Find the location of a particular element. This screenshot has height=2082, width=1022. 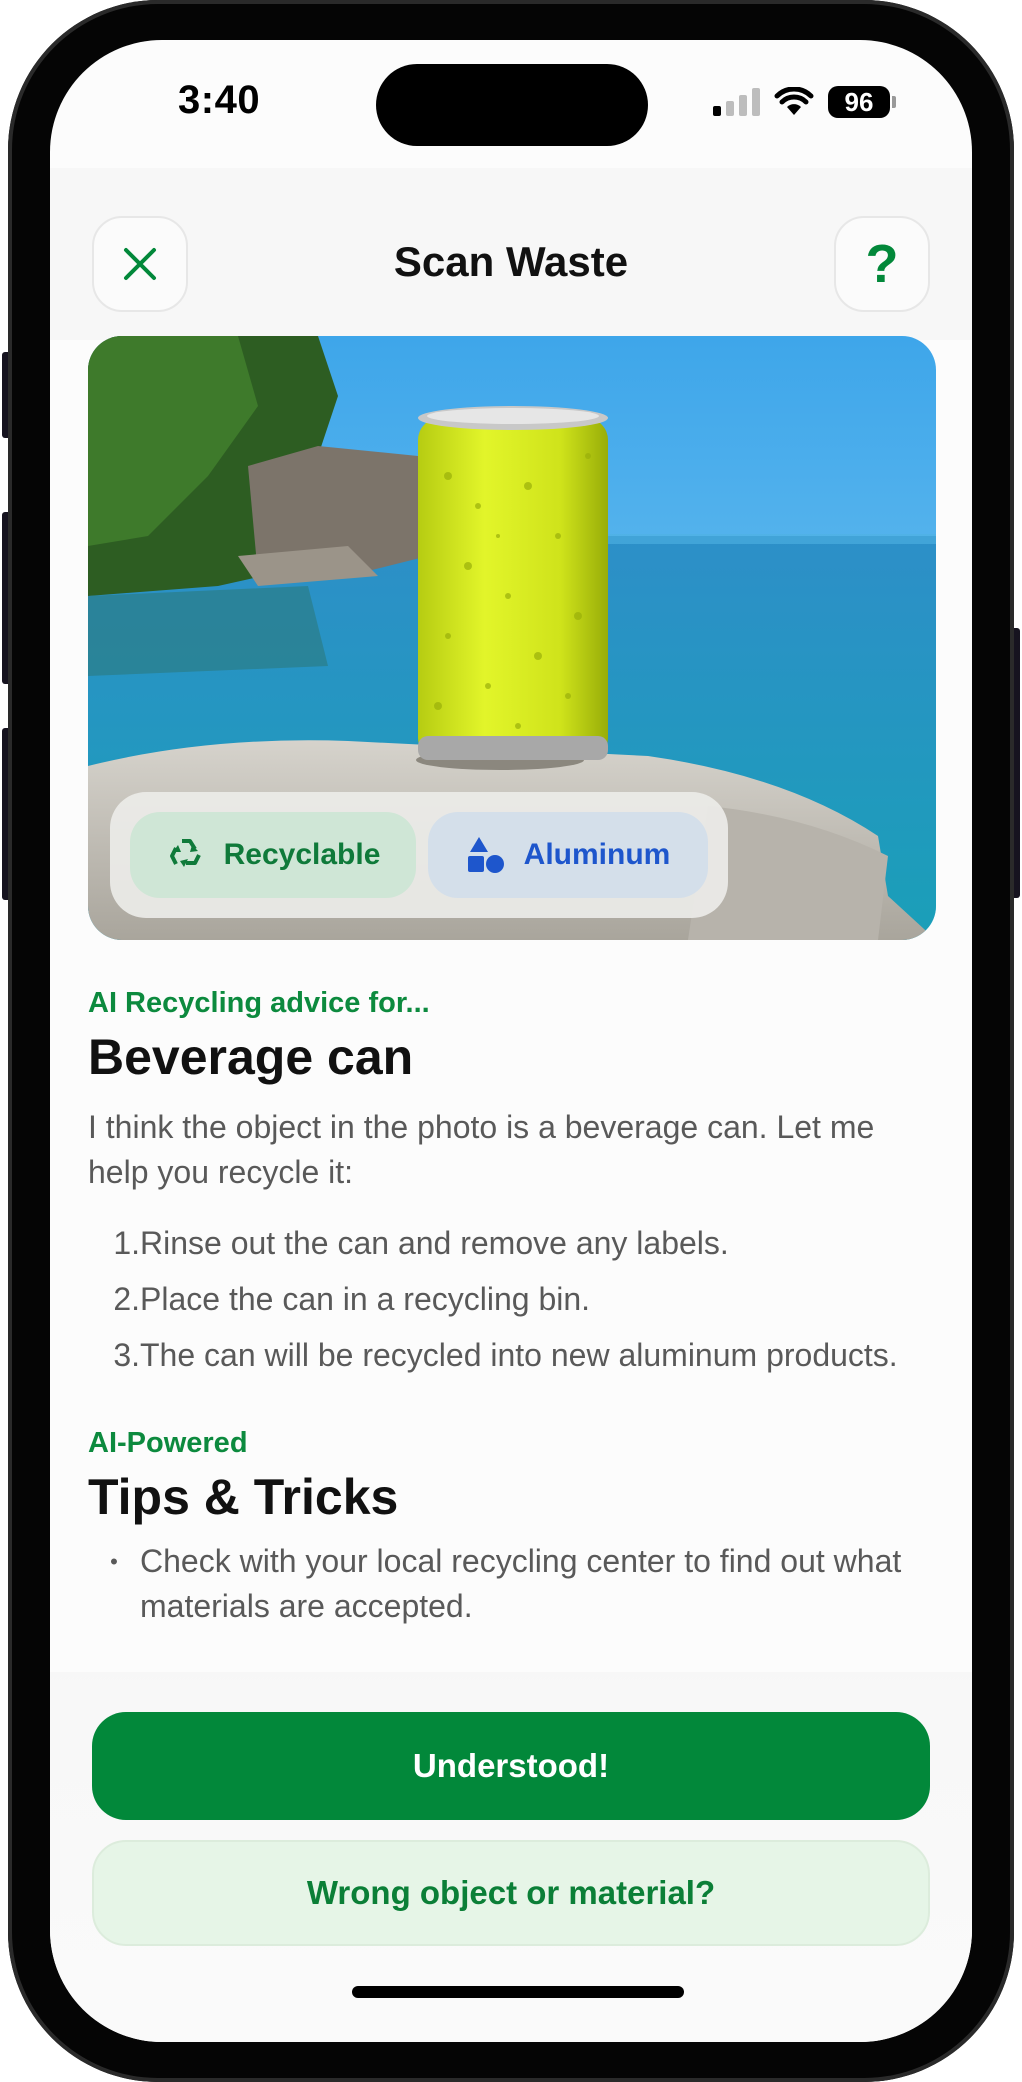

material-tag: Aluminum is located at coordinates (568, 855).